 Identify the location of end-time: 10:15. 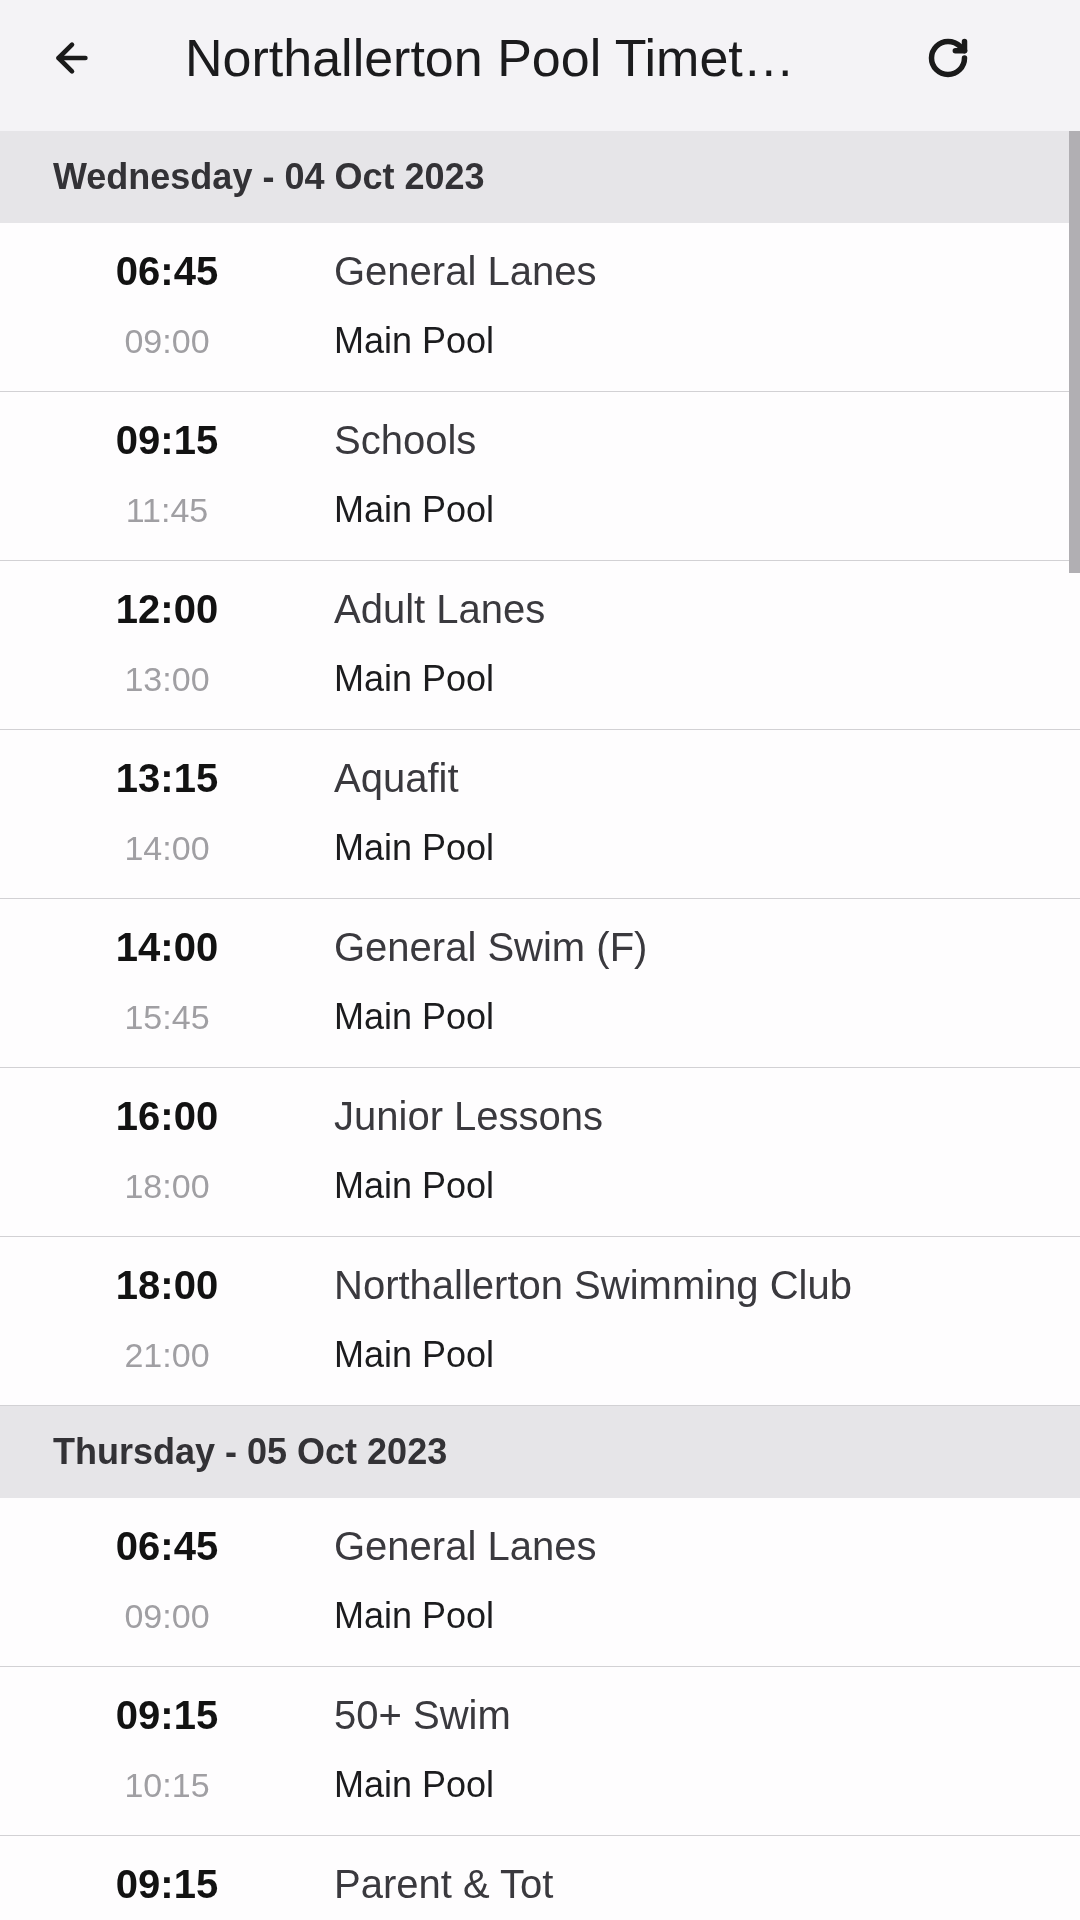
(167, 1785).